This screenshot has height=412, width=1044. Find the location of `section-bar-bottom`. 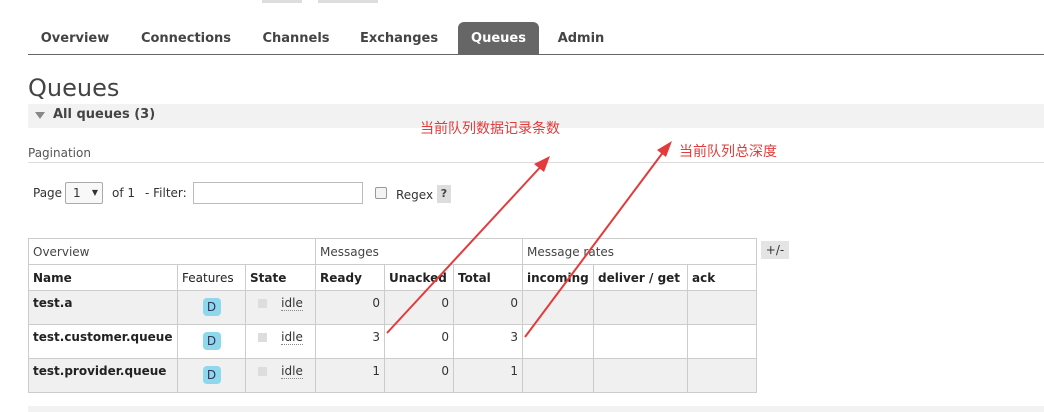

section-bar-bottom is located at coordinates (536, 409).